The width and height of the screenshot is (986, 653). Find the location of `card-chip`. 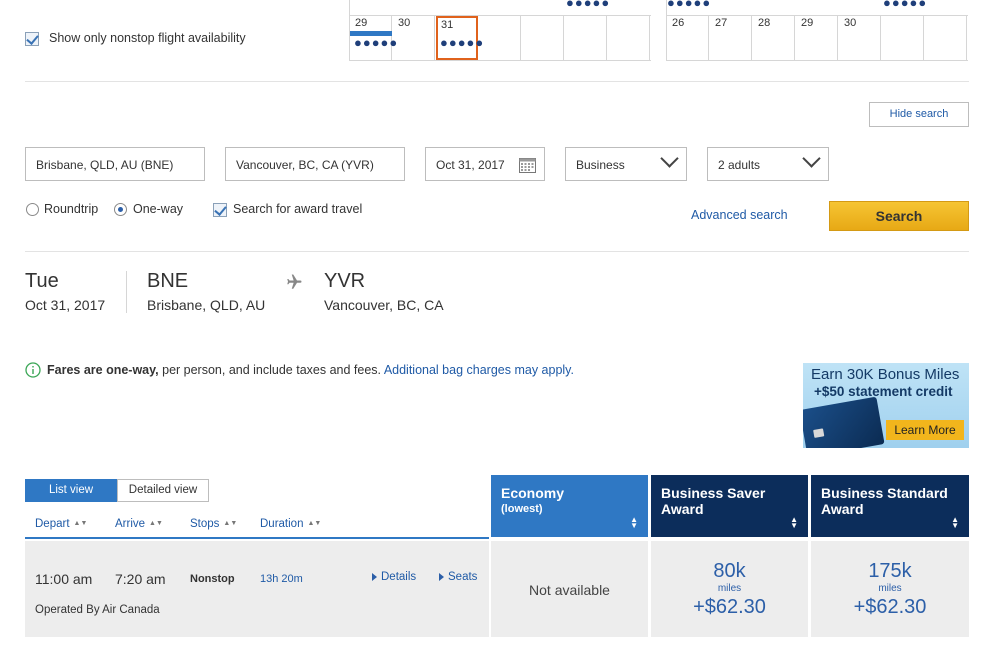

card-chip is located at coordinates (819, 433).